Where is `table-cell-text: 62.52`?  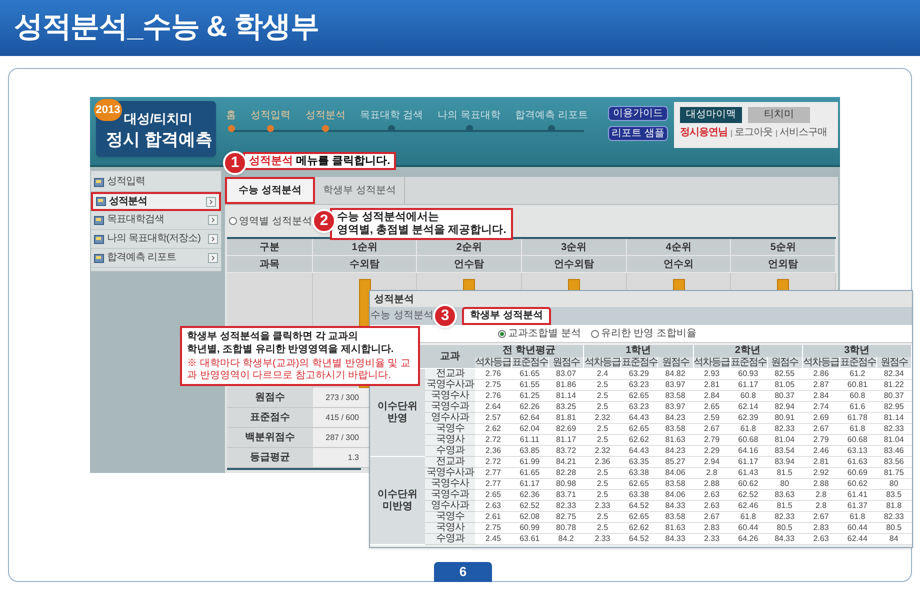 table-cell-text: 62.52 is located at coordinates (748, 495).